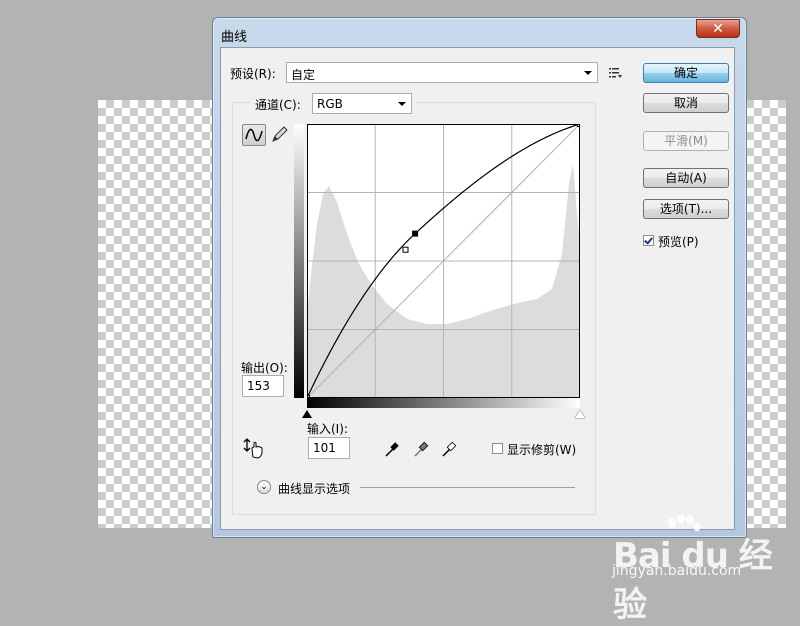 This screenshot has width=800, height=626. What do you see at coordinates (678, 242) in the screenshot?
I see `preview-label: 预览(P)` at bounding box center [678, 242].